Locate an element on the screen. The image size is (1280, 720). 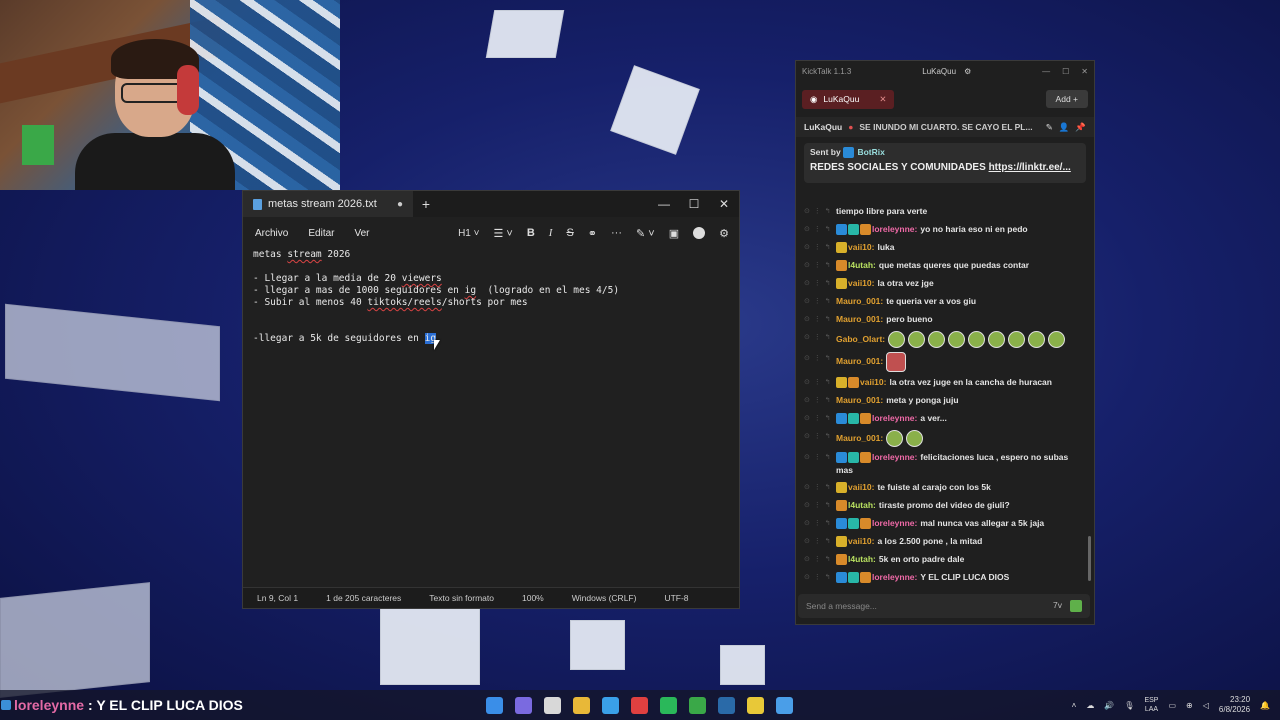
new-tab-button: + is located at coordinates (426, 204).